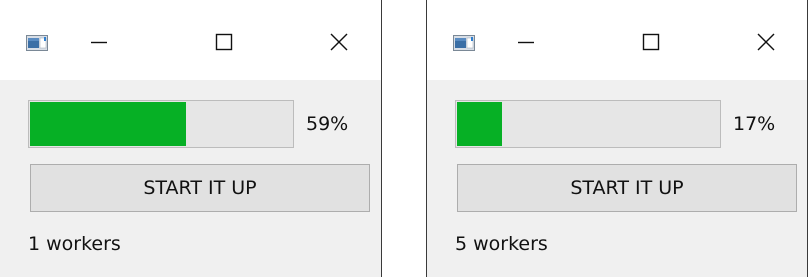 The height and width of the screenshot is (277, 808). What do you see at coordinates (501, 244) in the screenshot?
I see `workers-status: 5 workers` at bounding box center [501, 244].